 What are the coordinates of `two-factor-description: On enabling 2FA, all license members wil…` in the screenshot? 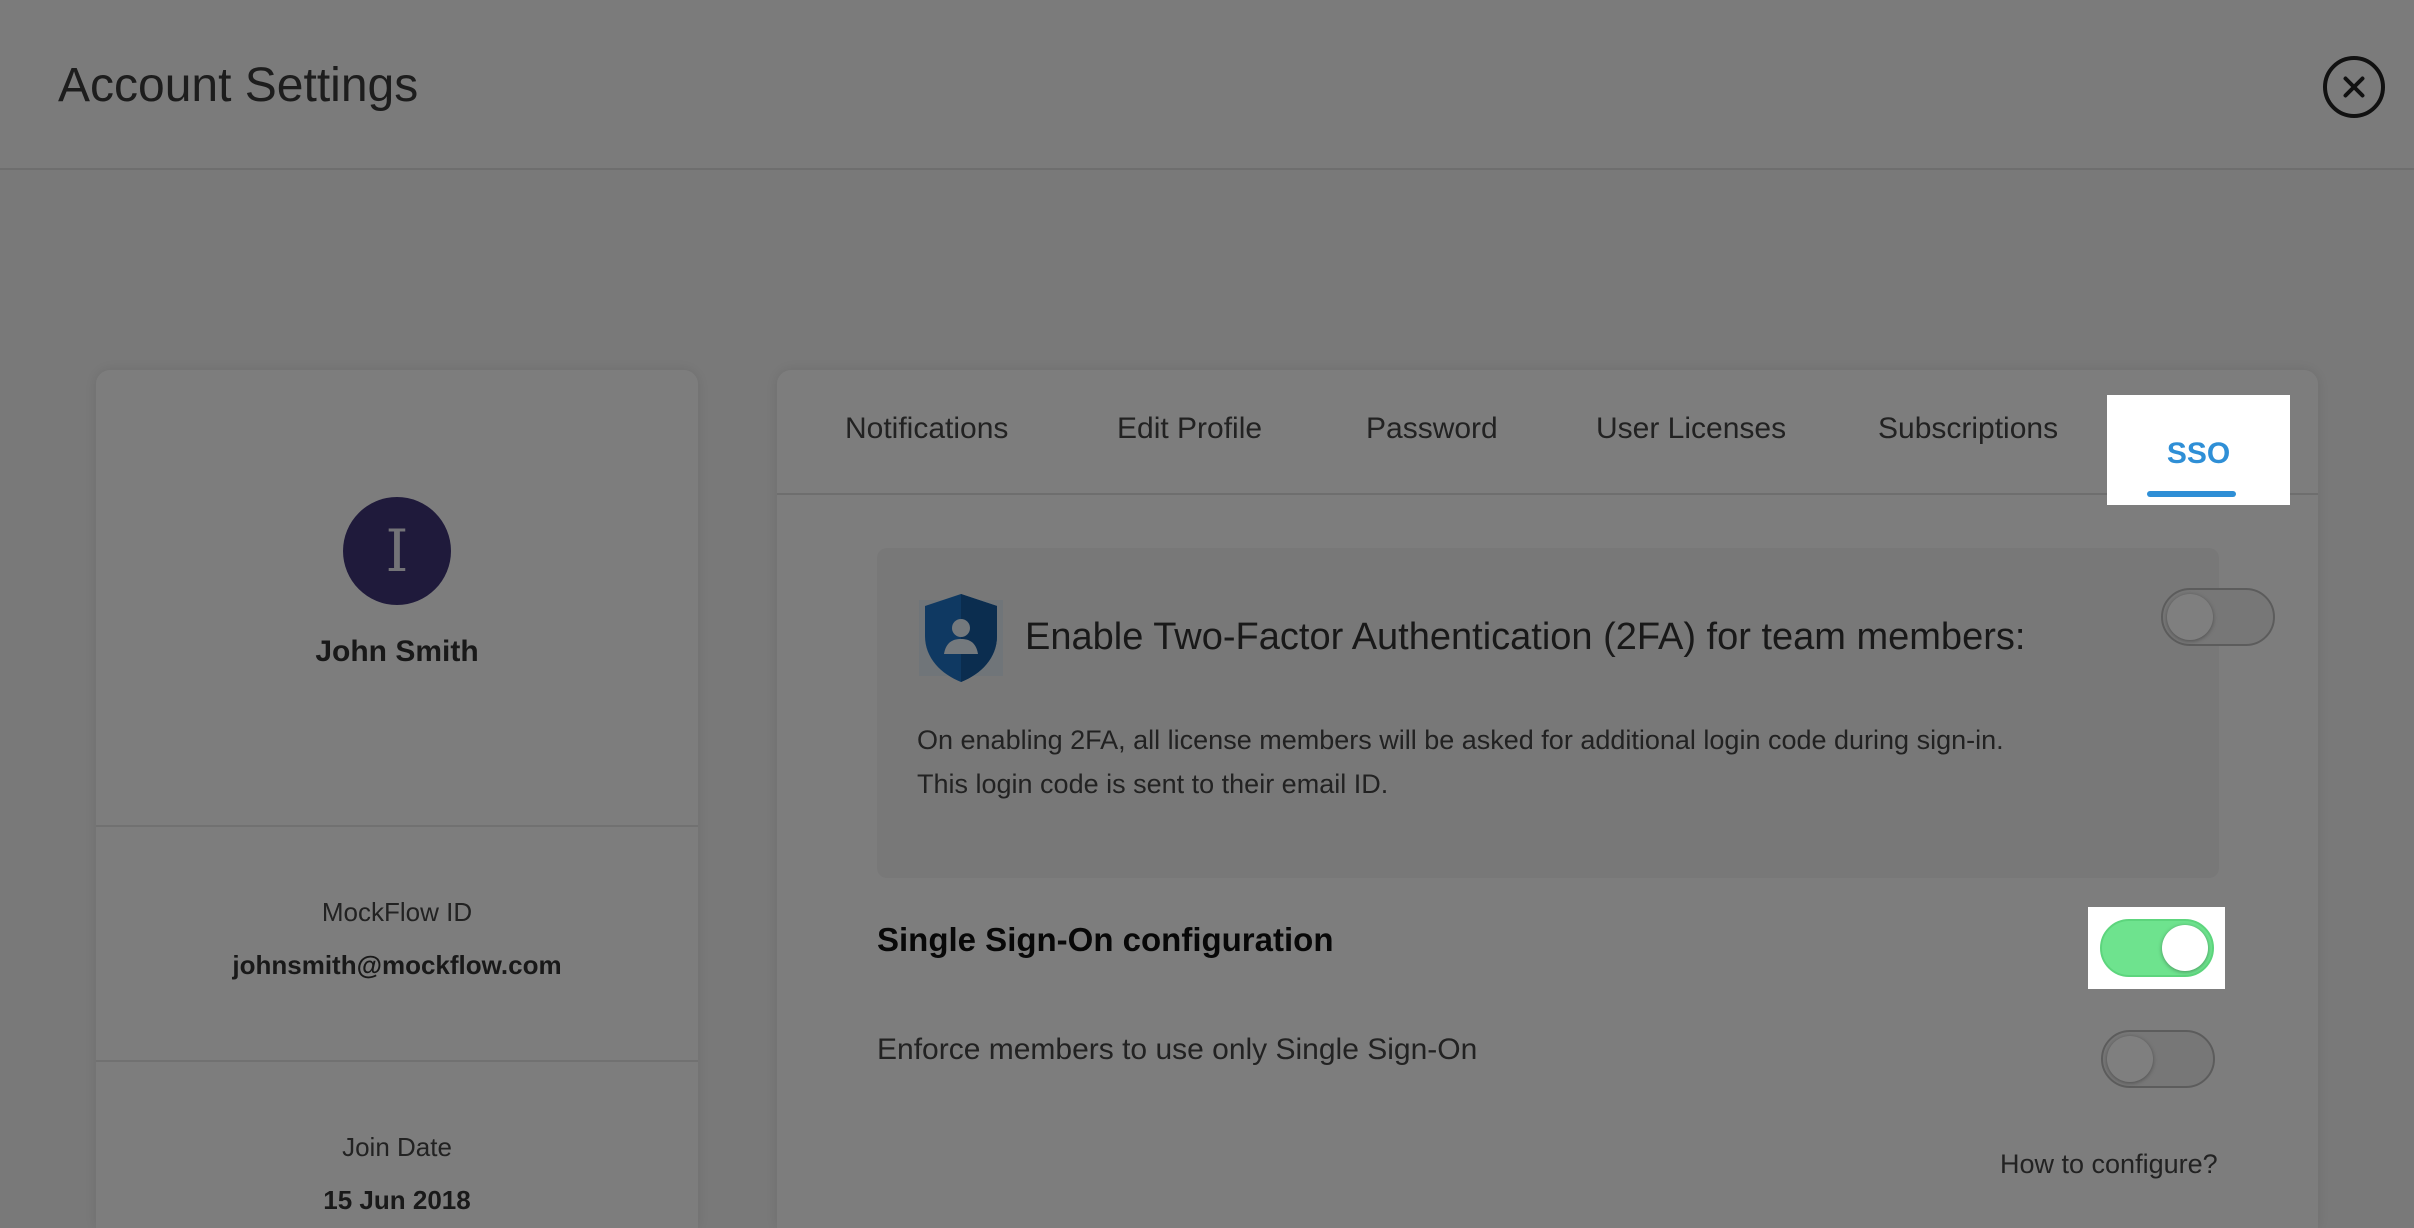 It's located at (1517, 762).